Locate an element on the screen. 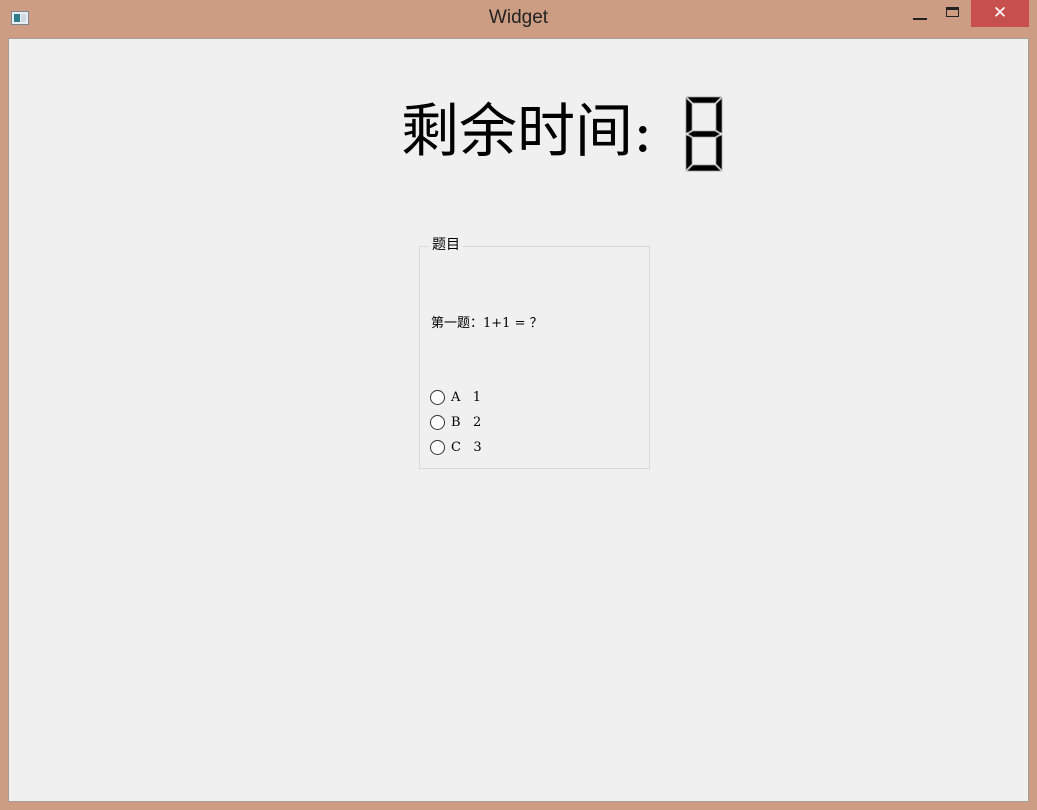 This screenshot has width=1037, height=810. window-title: Widget is located at coordinates (518, 17).